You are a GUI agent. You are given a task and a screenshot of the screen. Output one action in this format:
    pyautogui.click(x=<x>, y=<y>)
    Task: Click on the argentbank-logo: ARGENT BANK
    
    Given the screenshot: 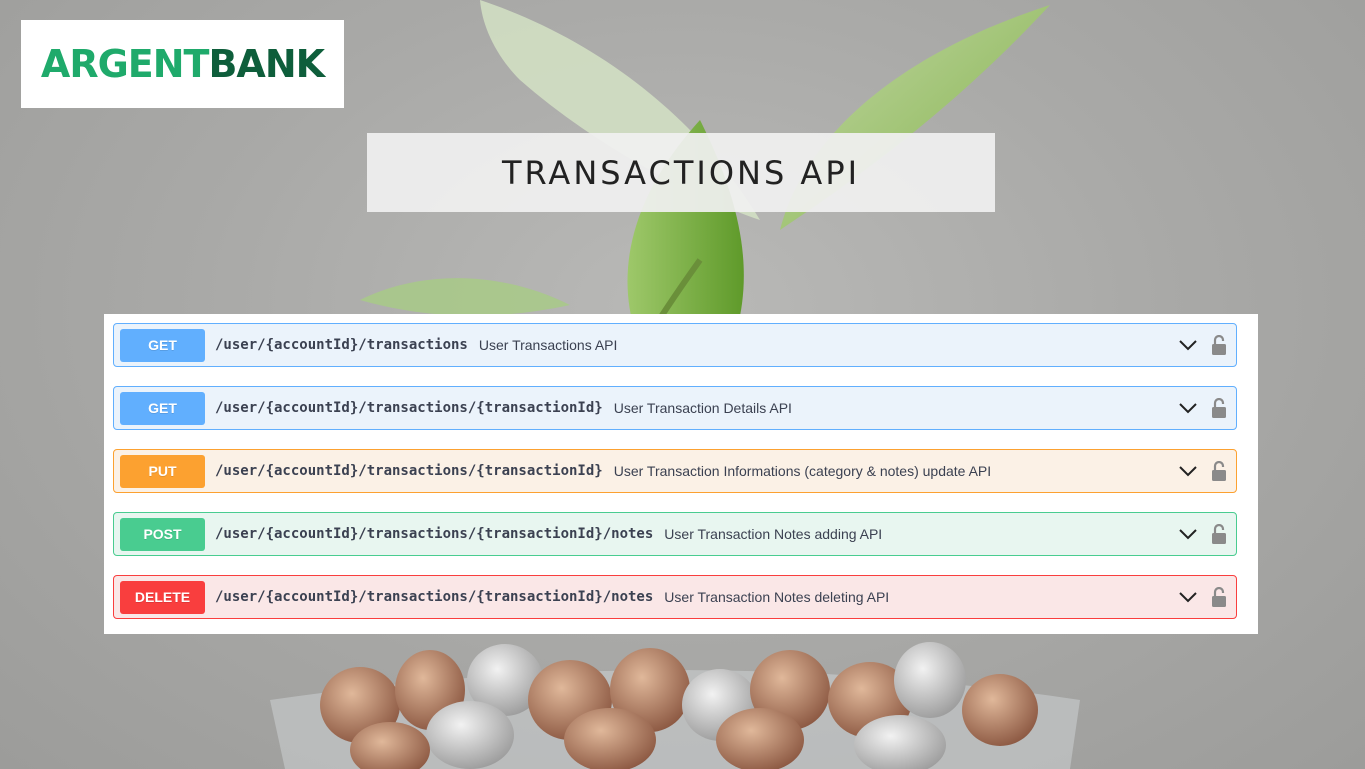 What is the action you would take?
    pyautogui.click(x=182, y=64)
    